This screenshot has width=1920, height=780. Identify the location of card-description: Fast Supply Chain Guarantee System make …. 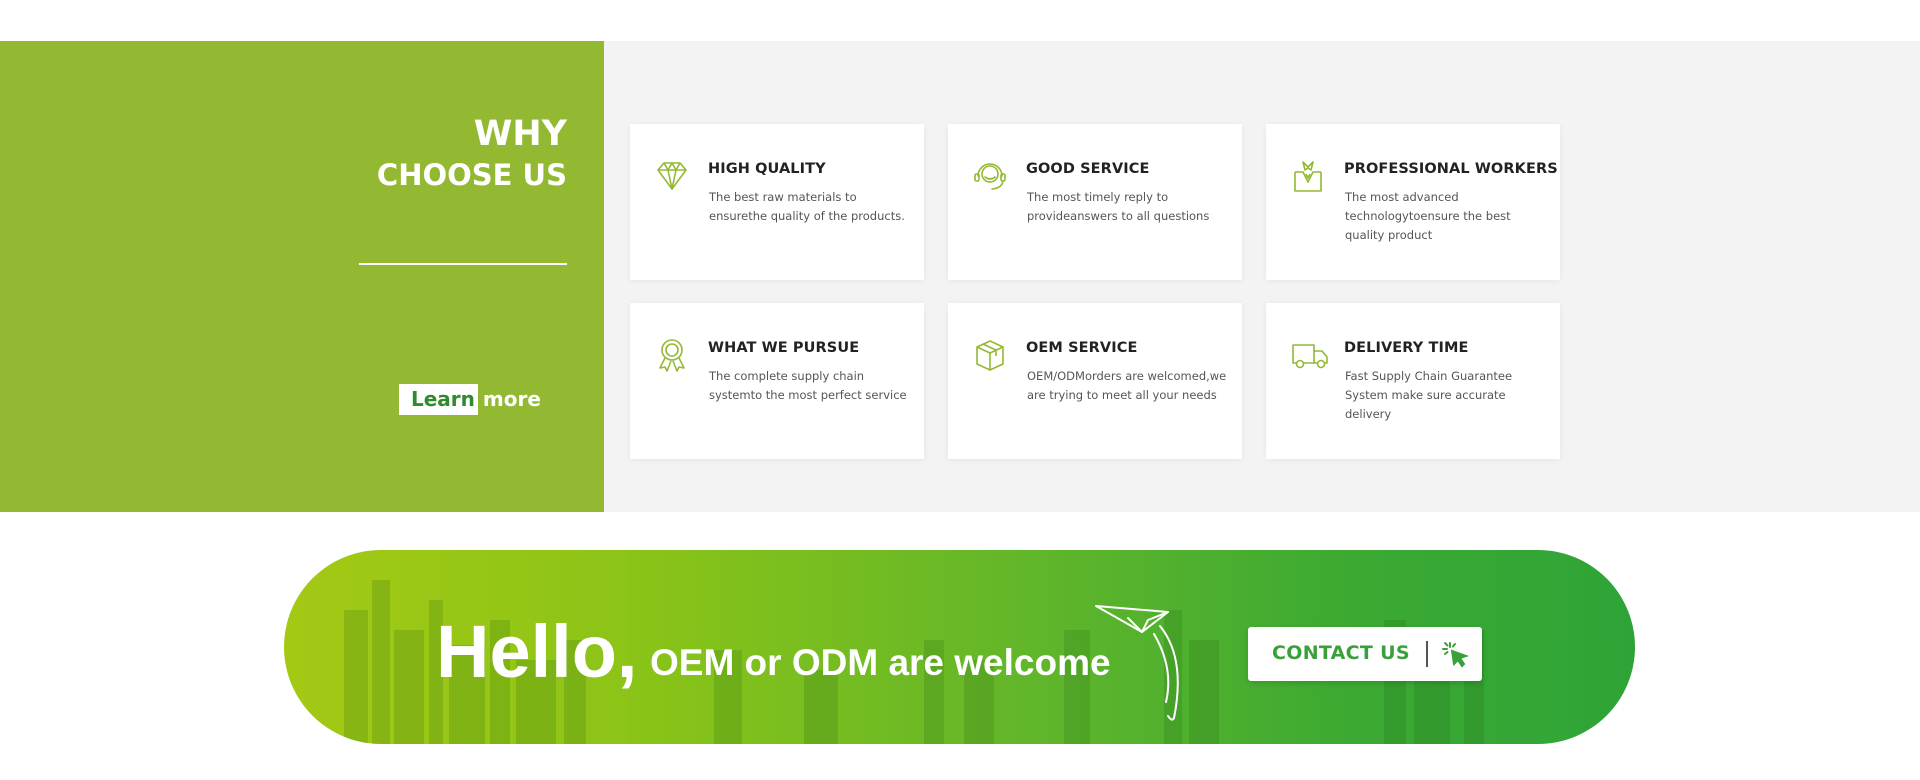
(1429, 395).